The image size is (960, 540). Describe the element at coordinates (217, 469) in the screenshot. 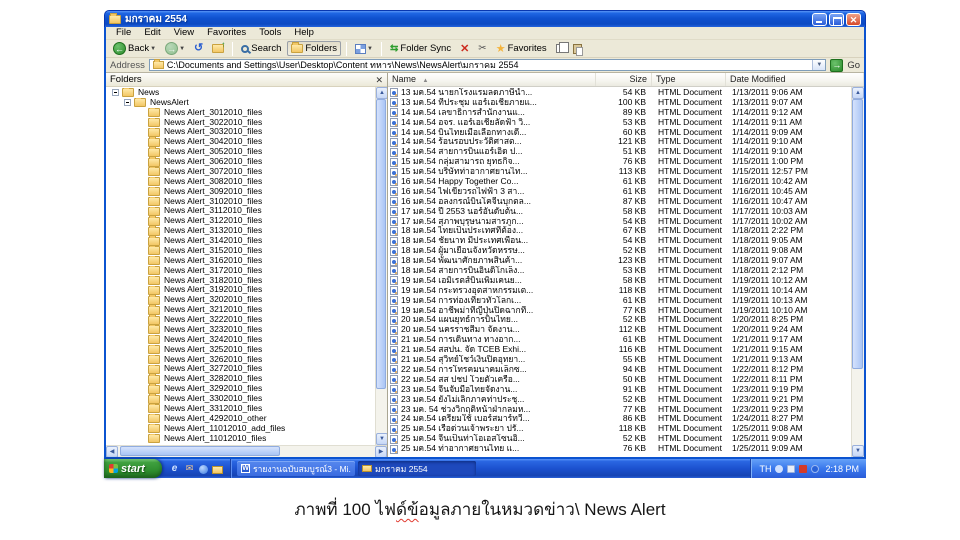

I see `quick-launch-folder-icon` at that location.